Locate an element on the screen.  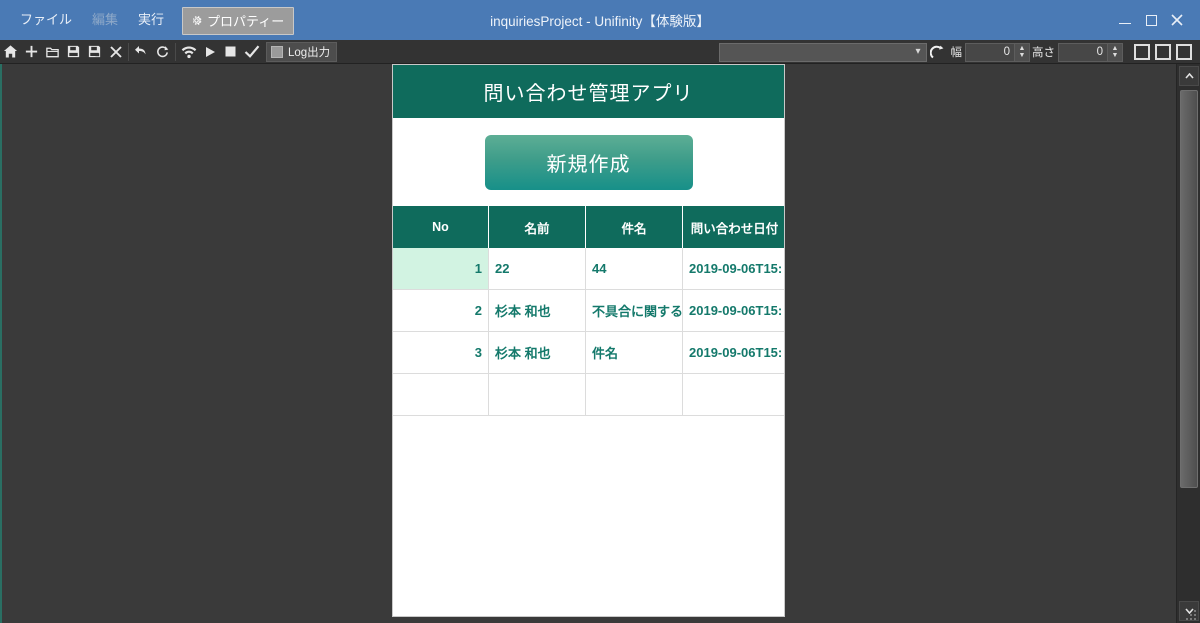
component-select: ▾ is located at coordinates (822, 52).